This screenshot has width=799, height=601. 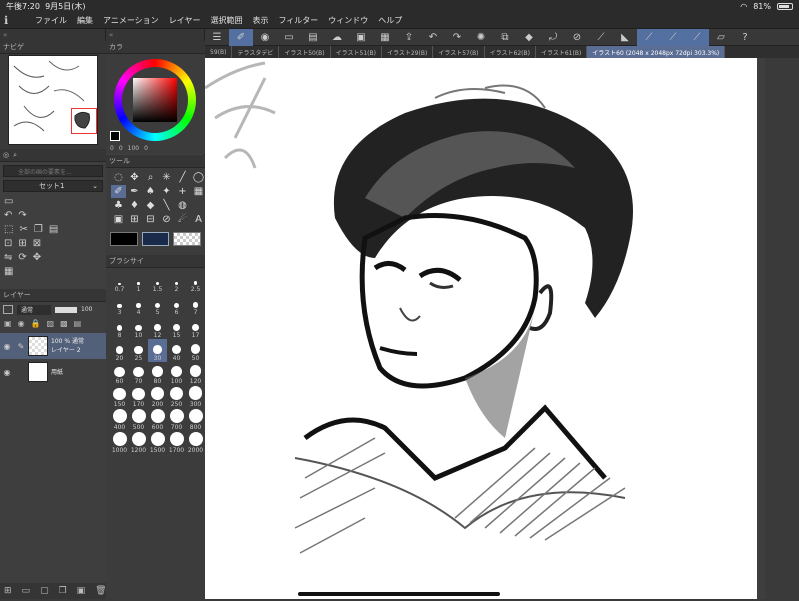 I want to click on crop-icon: ⊘, so click(x=577, y=37).